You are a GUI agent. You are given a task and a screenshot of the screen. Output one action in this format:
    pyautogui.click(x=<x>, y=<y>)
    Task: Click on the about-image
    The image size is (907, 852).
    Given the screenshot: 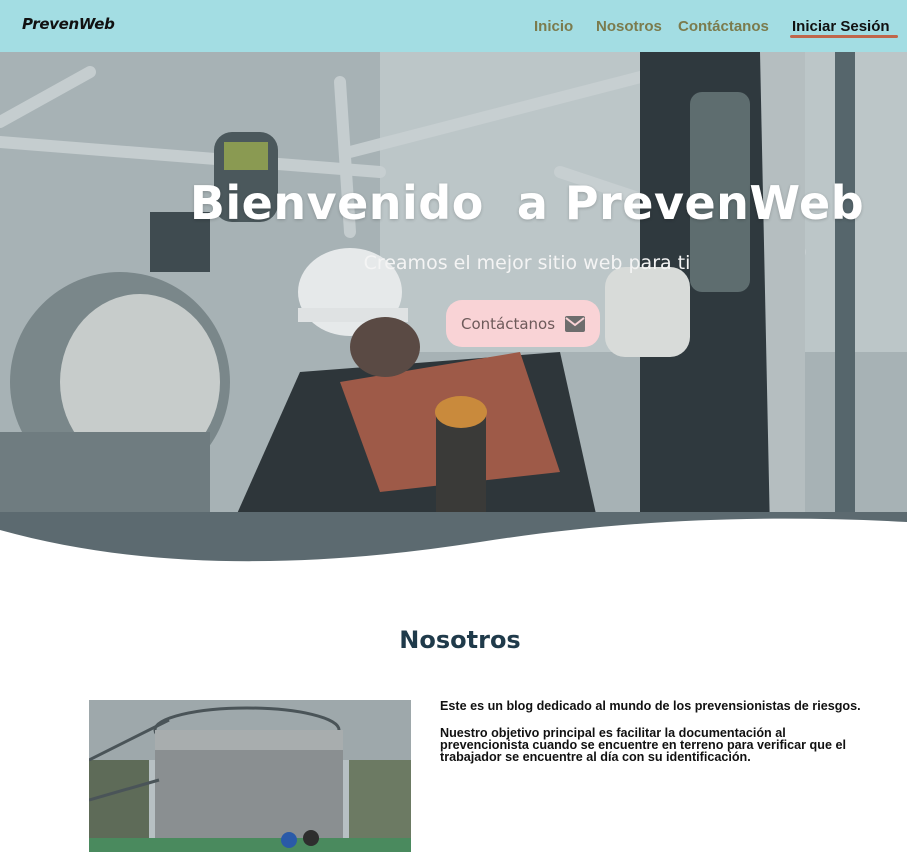 What is the action you would take?
    pyautogui.click(x=250, y=776)
    